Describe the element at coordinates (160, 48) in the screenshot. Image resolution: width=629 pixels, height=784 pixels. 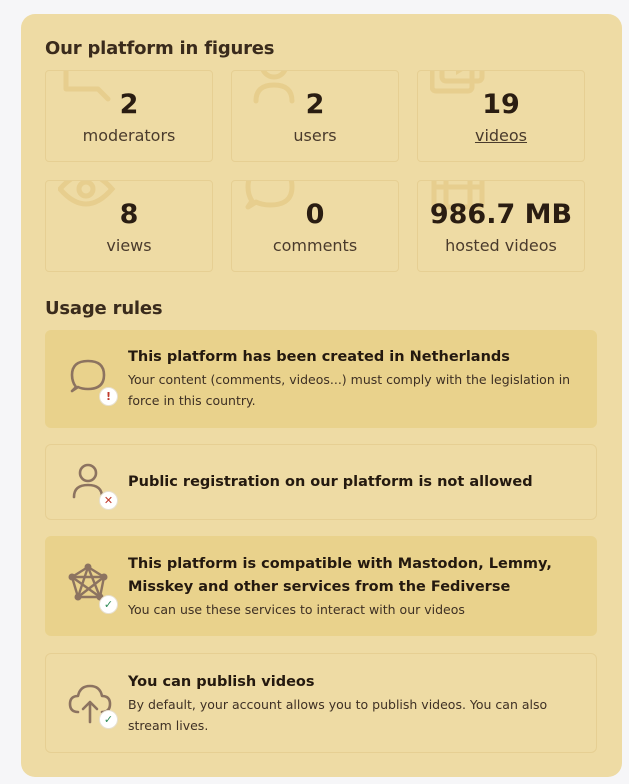
I see `figures-heading: Our platform in figures` at that location.